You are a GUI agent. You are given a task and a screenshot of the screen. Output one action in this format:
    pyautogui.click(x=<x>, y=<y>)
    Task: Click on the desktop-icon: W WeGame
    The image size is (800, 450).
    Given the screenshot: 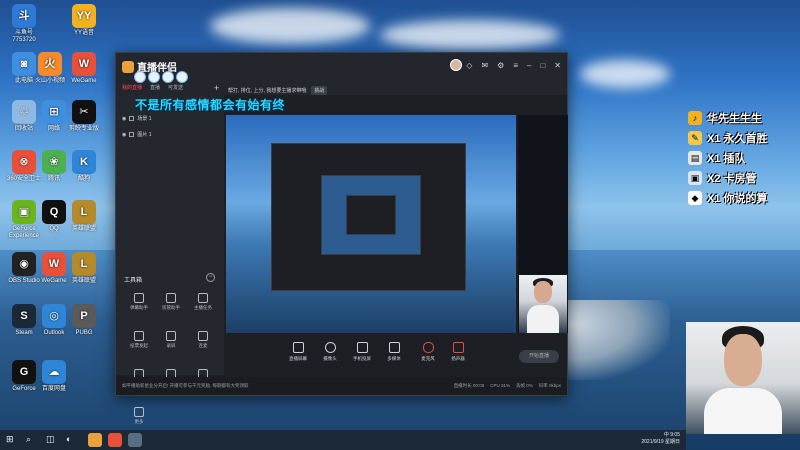 What is the action you would take?
    pyautogui.click(x=84, y=68)
    